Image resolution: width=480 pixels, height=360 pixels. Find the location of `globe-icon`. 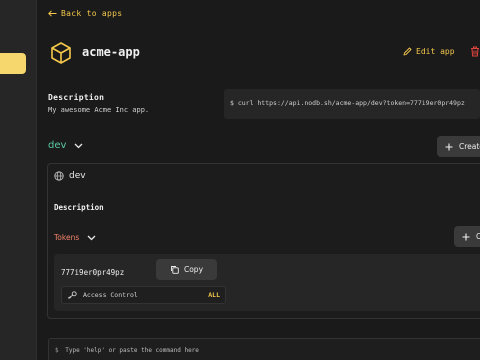

globe-icon is located at coordinates (59, 176).